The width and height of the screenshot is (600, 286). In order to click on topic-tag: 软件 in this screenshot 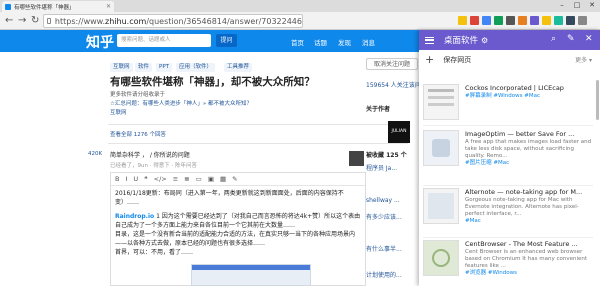, I will do `click(144, 67)`.